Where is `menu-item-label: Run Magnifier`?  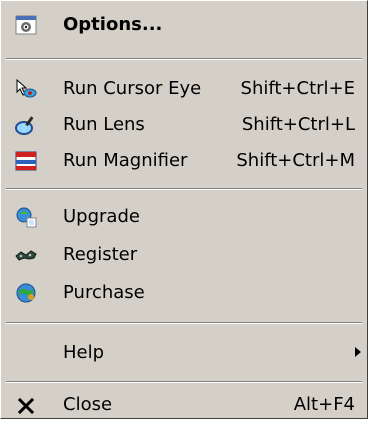
menu-item-label: Run Magnifier is located at coordinates (125, 160).